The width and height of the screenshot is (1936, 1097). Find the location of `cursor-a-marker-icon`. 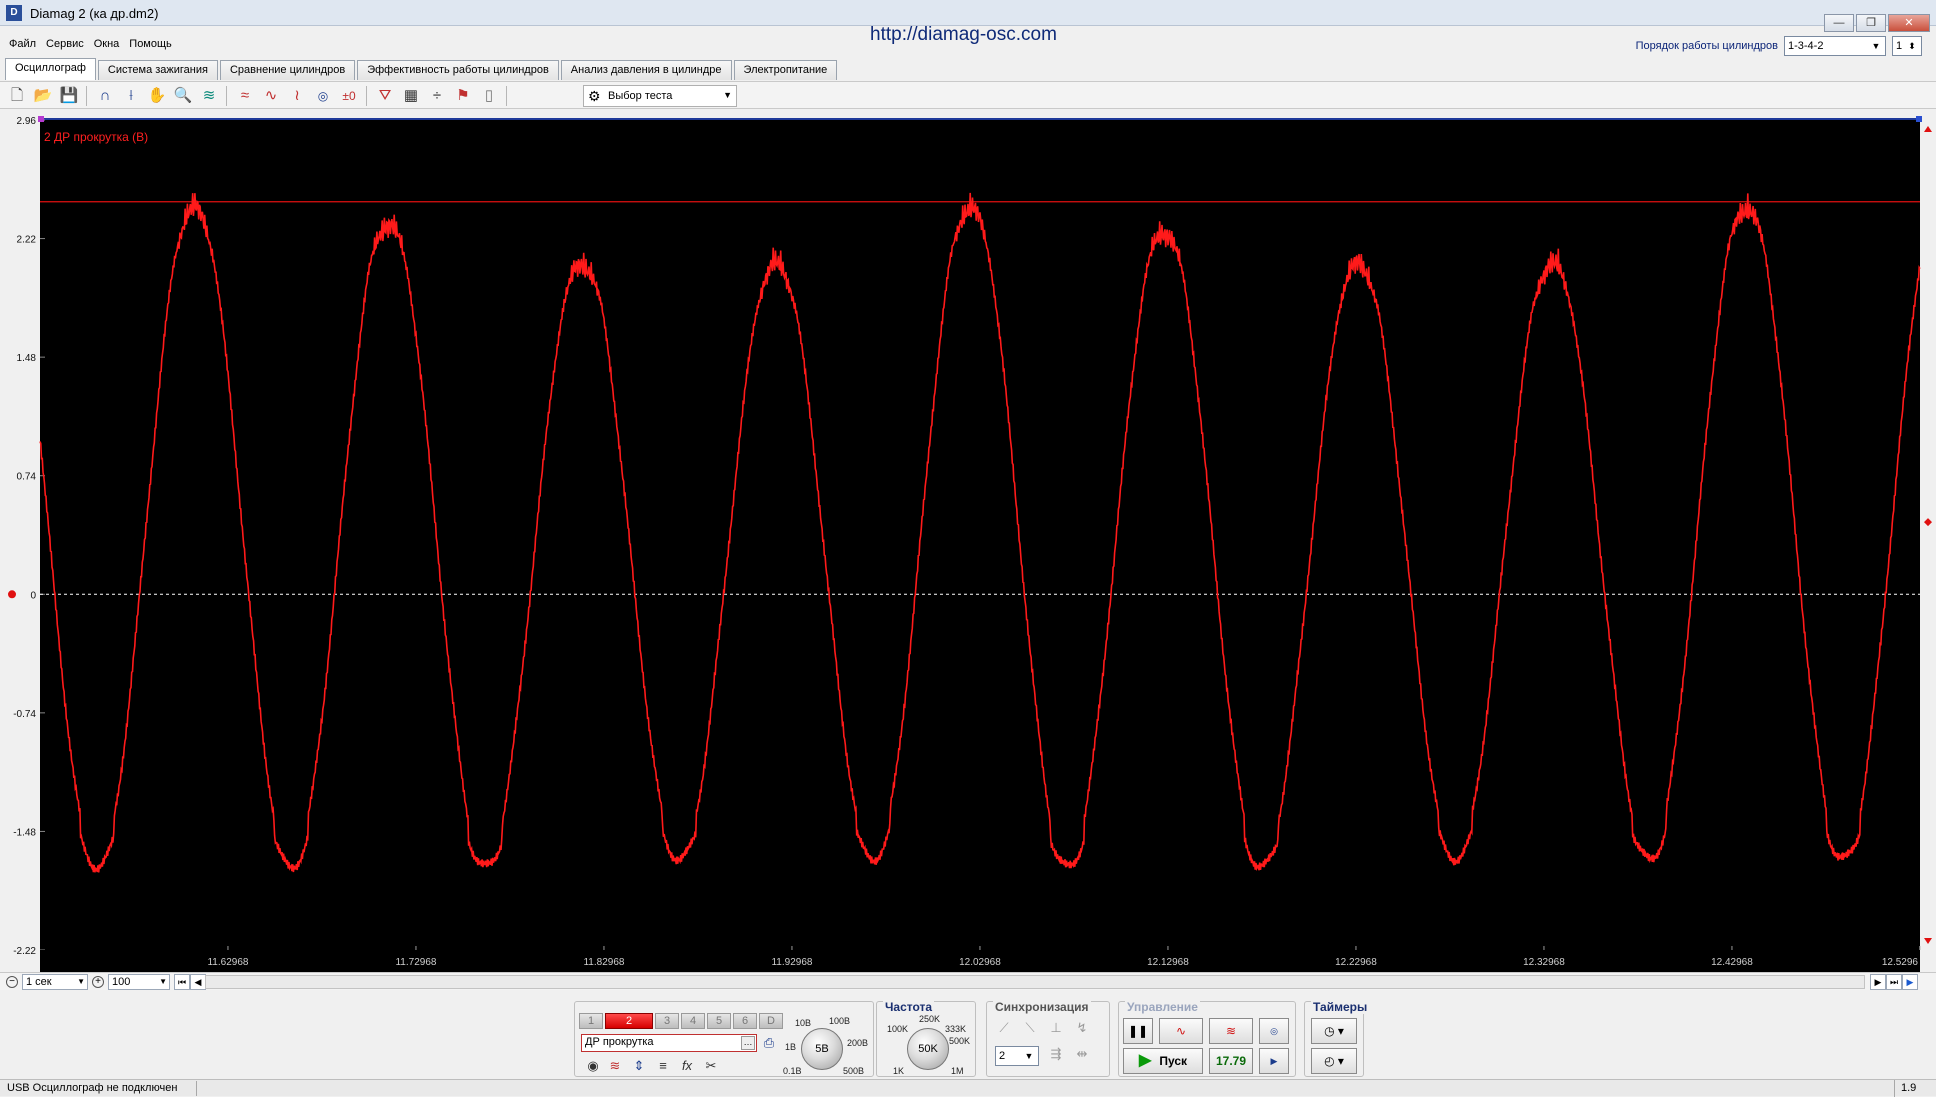

cursor-a-marker-icon is located at coordinates (41, 119).